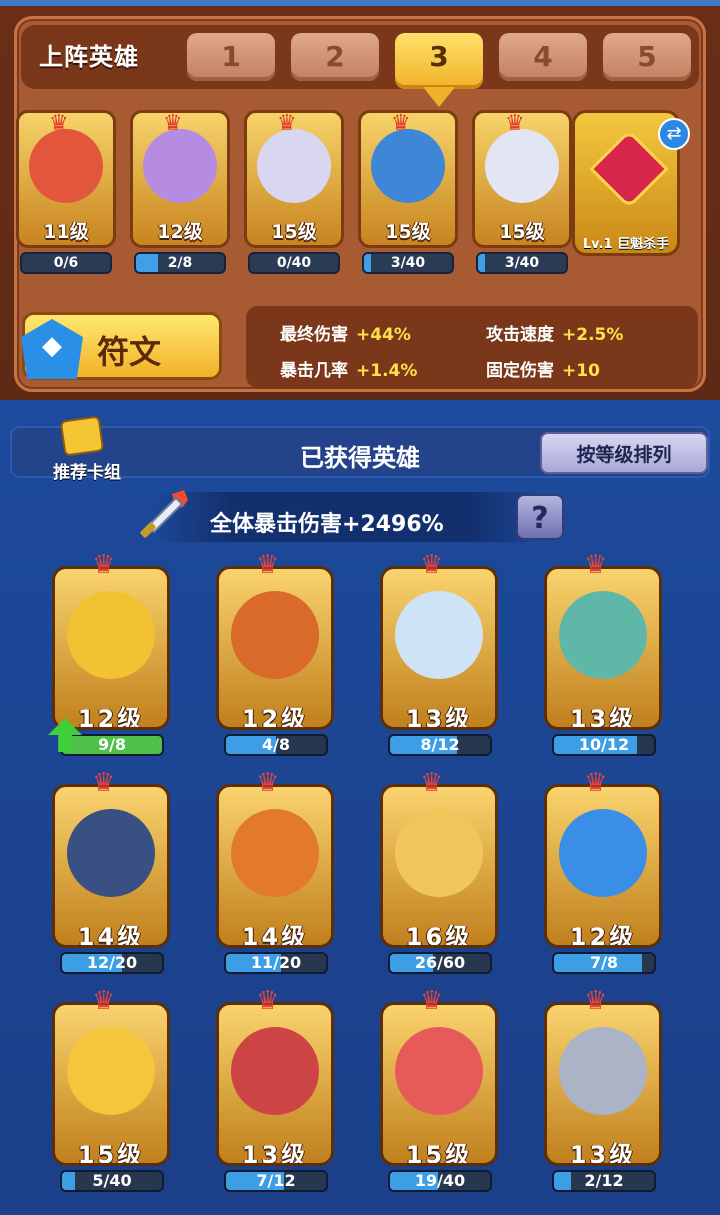 This screenshot has width=720, height=1215. What do you see at coordinates (472, 347) in the screenshot?
I see `stats-box: 最终伤害 +44% 攻击速度 +2.5% 暴击几率 +1.4% 固定伤害 +10` at bounding box center [472, 347].